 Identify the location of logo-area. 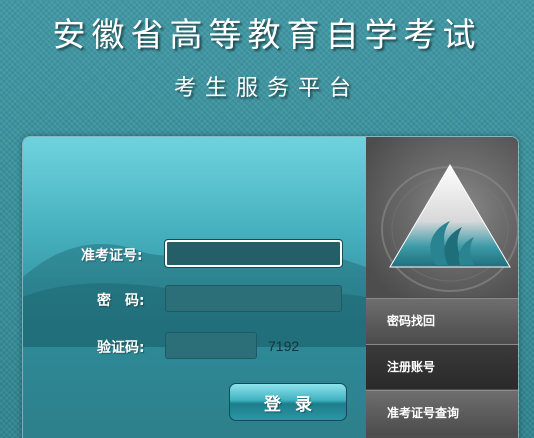
(442, 217).